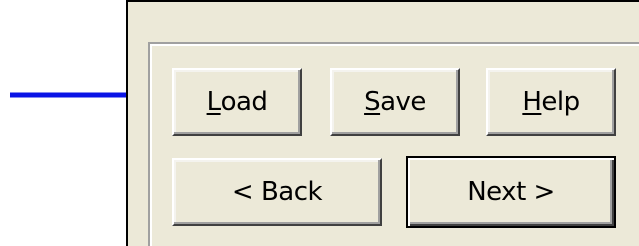 Image resolution: width=639 pixels, height=246 pixels. What do you see at coordinates (214, 102) in the screenshot?
I see `load-button-mnemonic: L` at bounding box center [214, 102].